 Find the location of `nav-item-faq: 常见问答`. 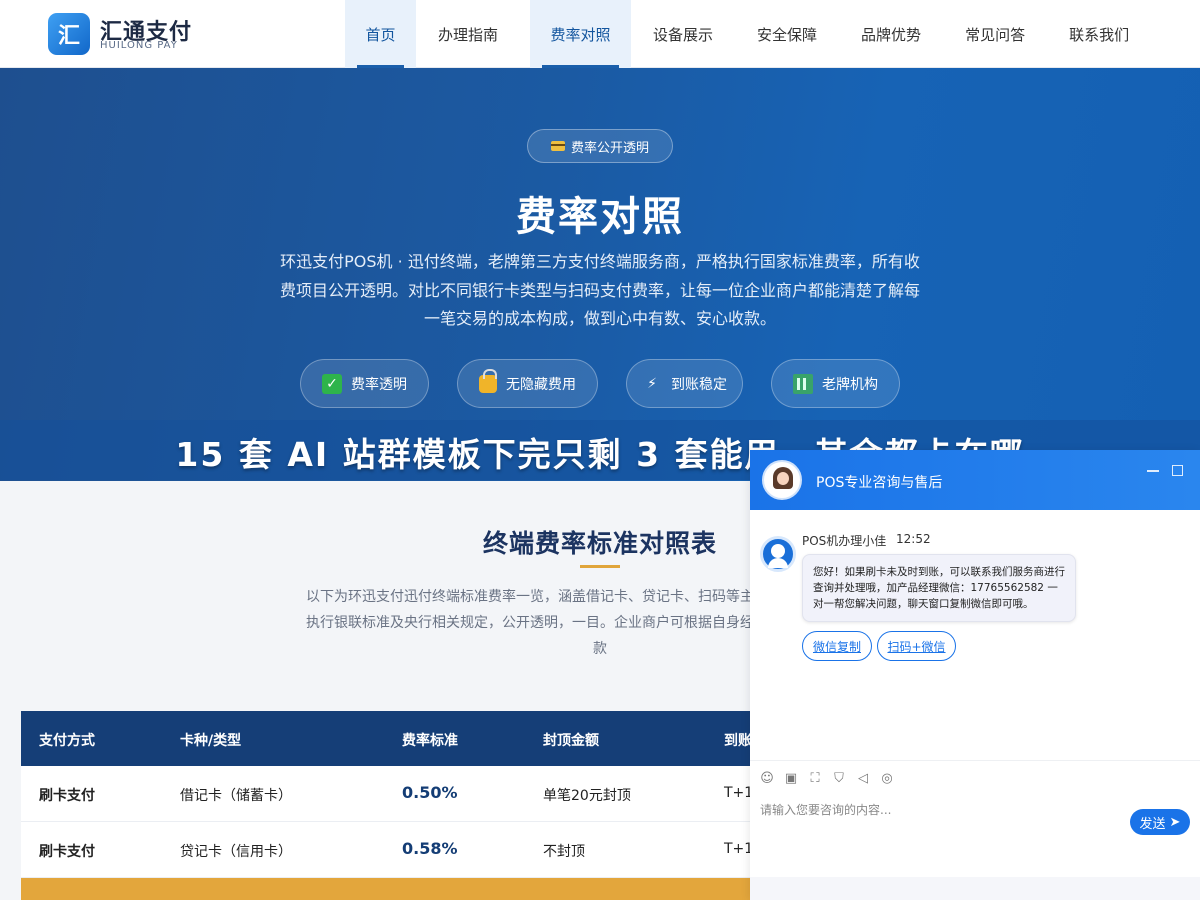

nav-item-faq: 常见问答 is located at coordinates (995, 34).